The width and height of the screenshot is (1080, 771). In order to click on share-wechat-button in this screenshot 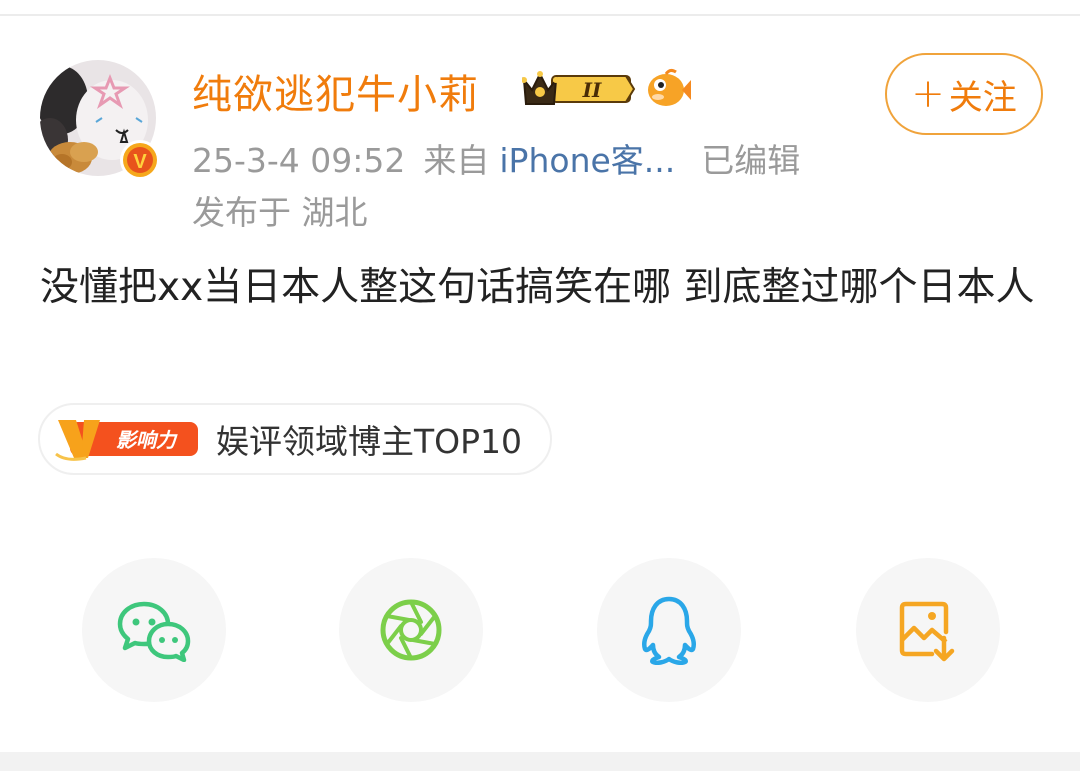, I will do `click(154, 630)`.